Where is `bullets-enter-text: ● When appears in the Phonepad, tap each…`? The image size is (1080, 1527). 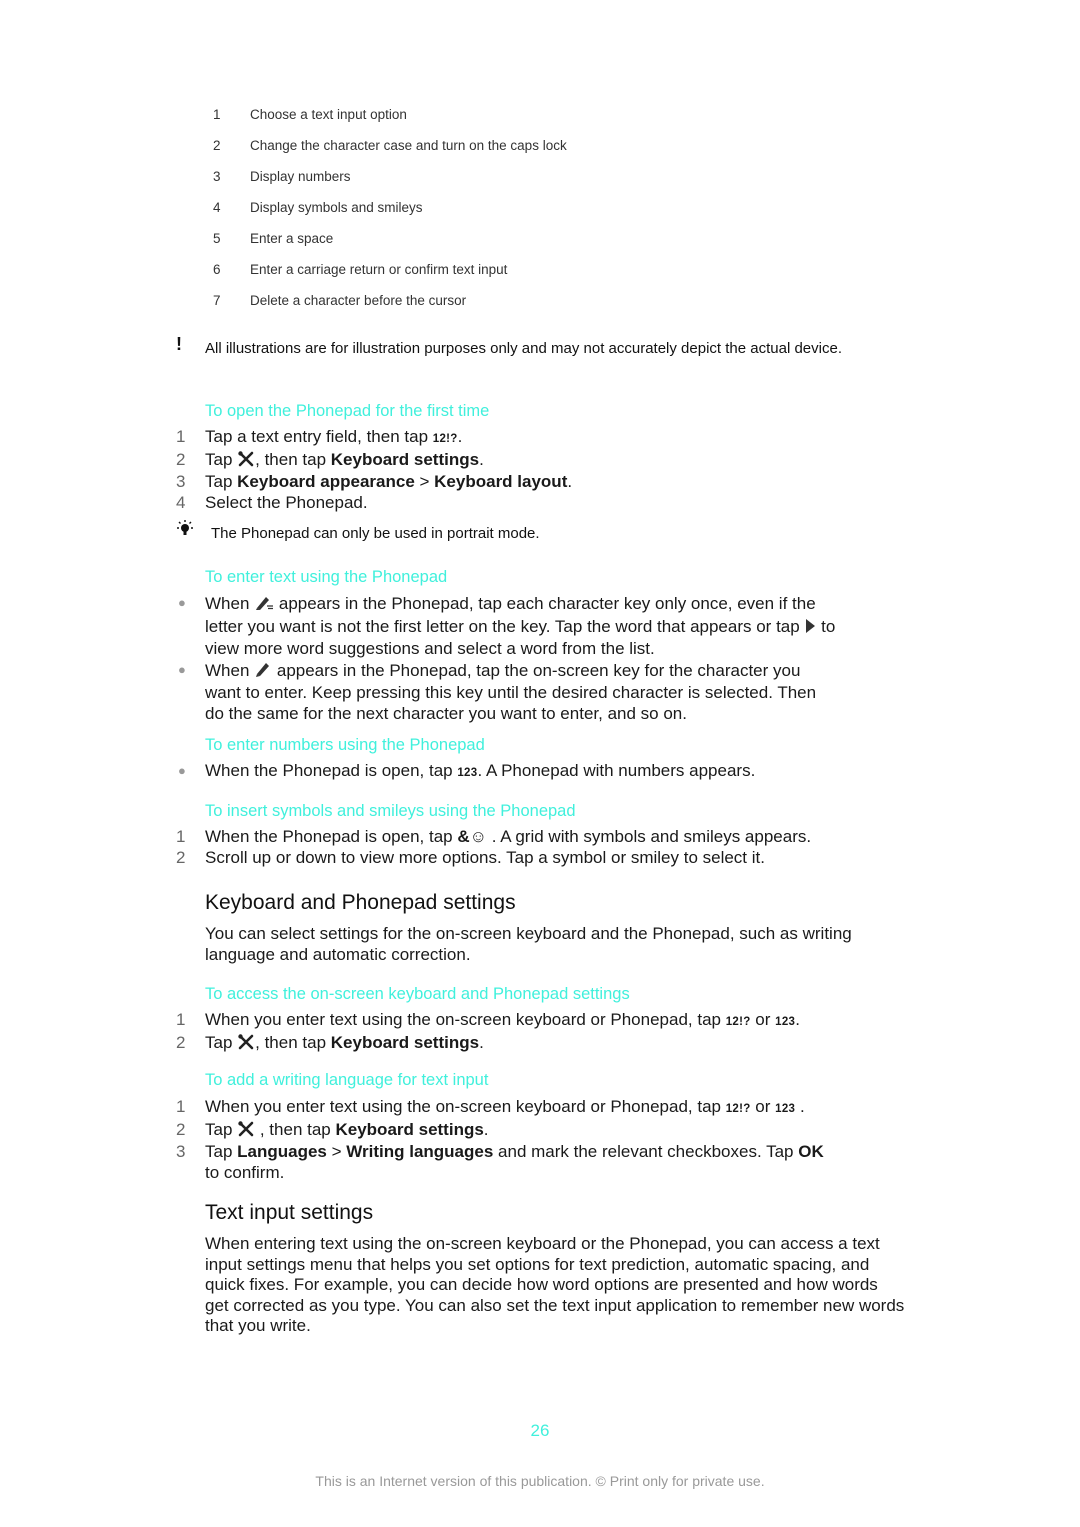 bullets-enter-text: ● When appears in the Phonepad, tap each… is located at coordinates (506, 658).